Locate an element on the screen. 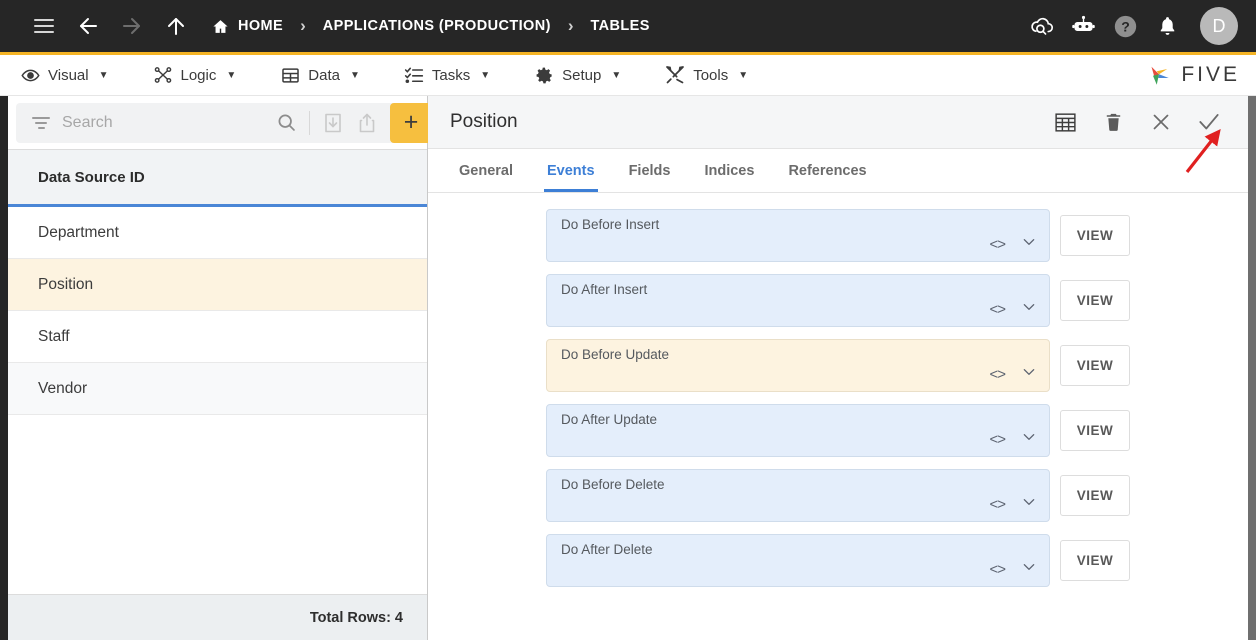  tab-indices: Indices is located at coordinates (729, 170).